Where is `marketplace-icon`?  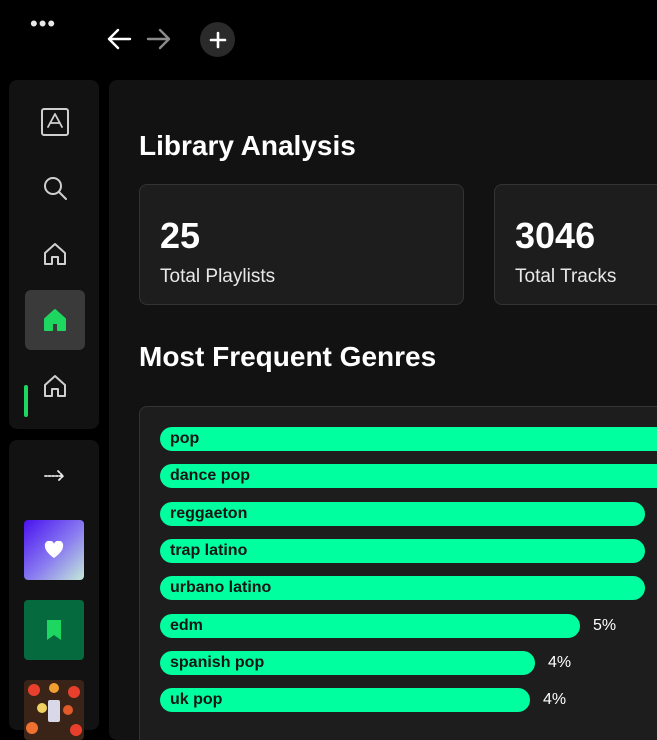 marketplace-icon is located at coordinates (55, 122).